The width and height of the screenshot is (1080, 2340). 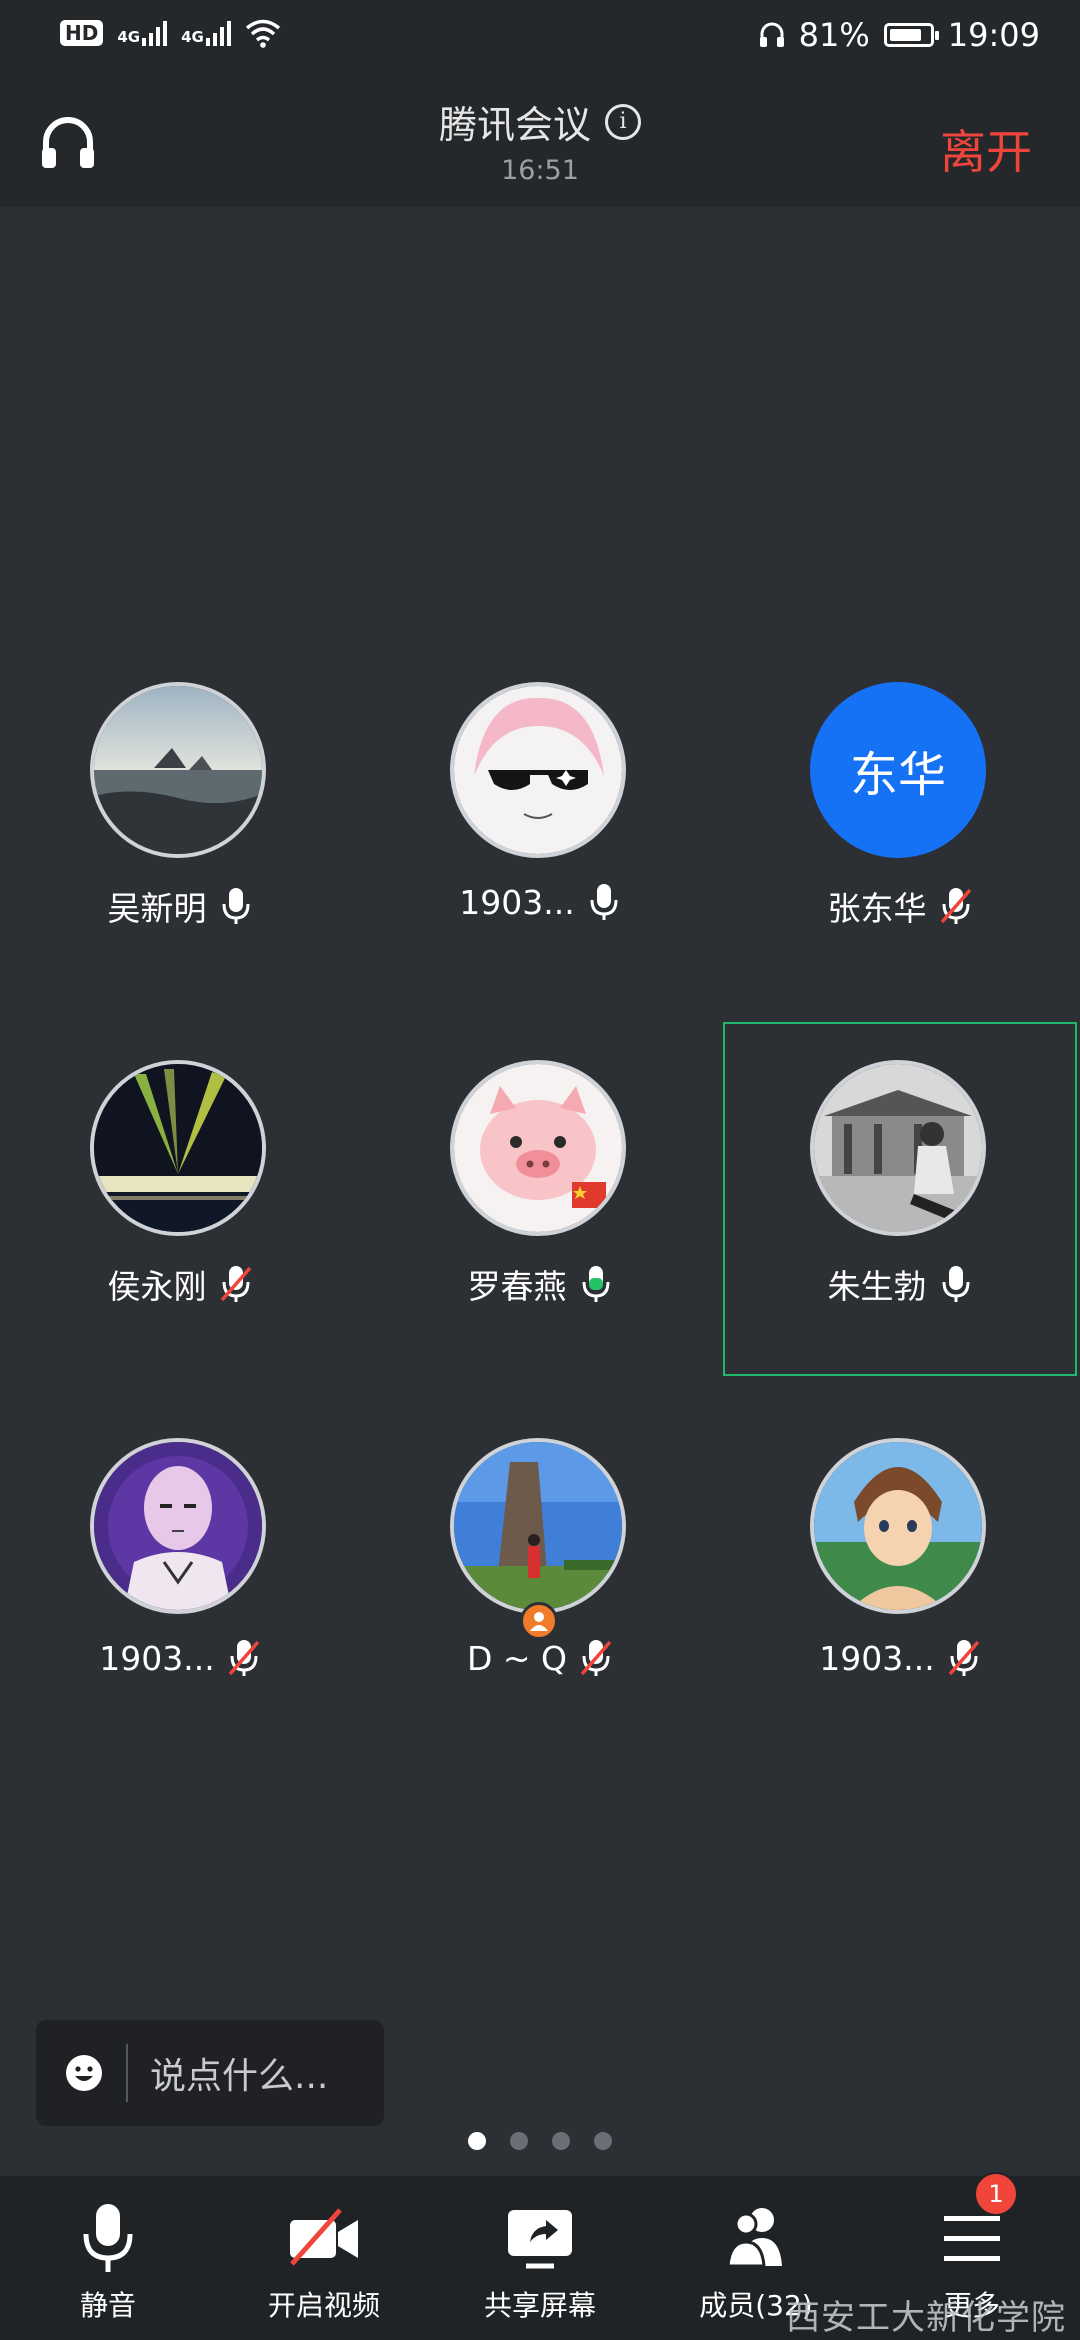 I want to click on share-screen-label: 共享屏幕, so click(x=539, y=2305).